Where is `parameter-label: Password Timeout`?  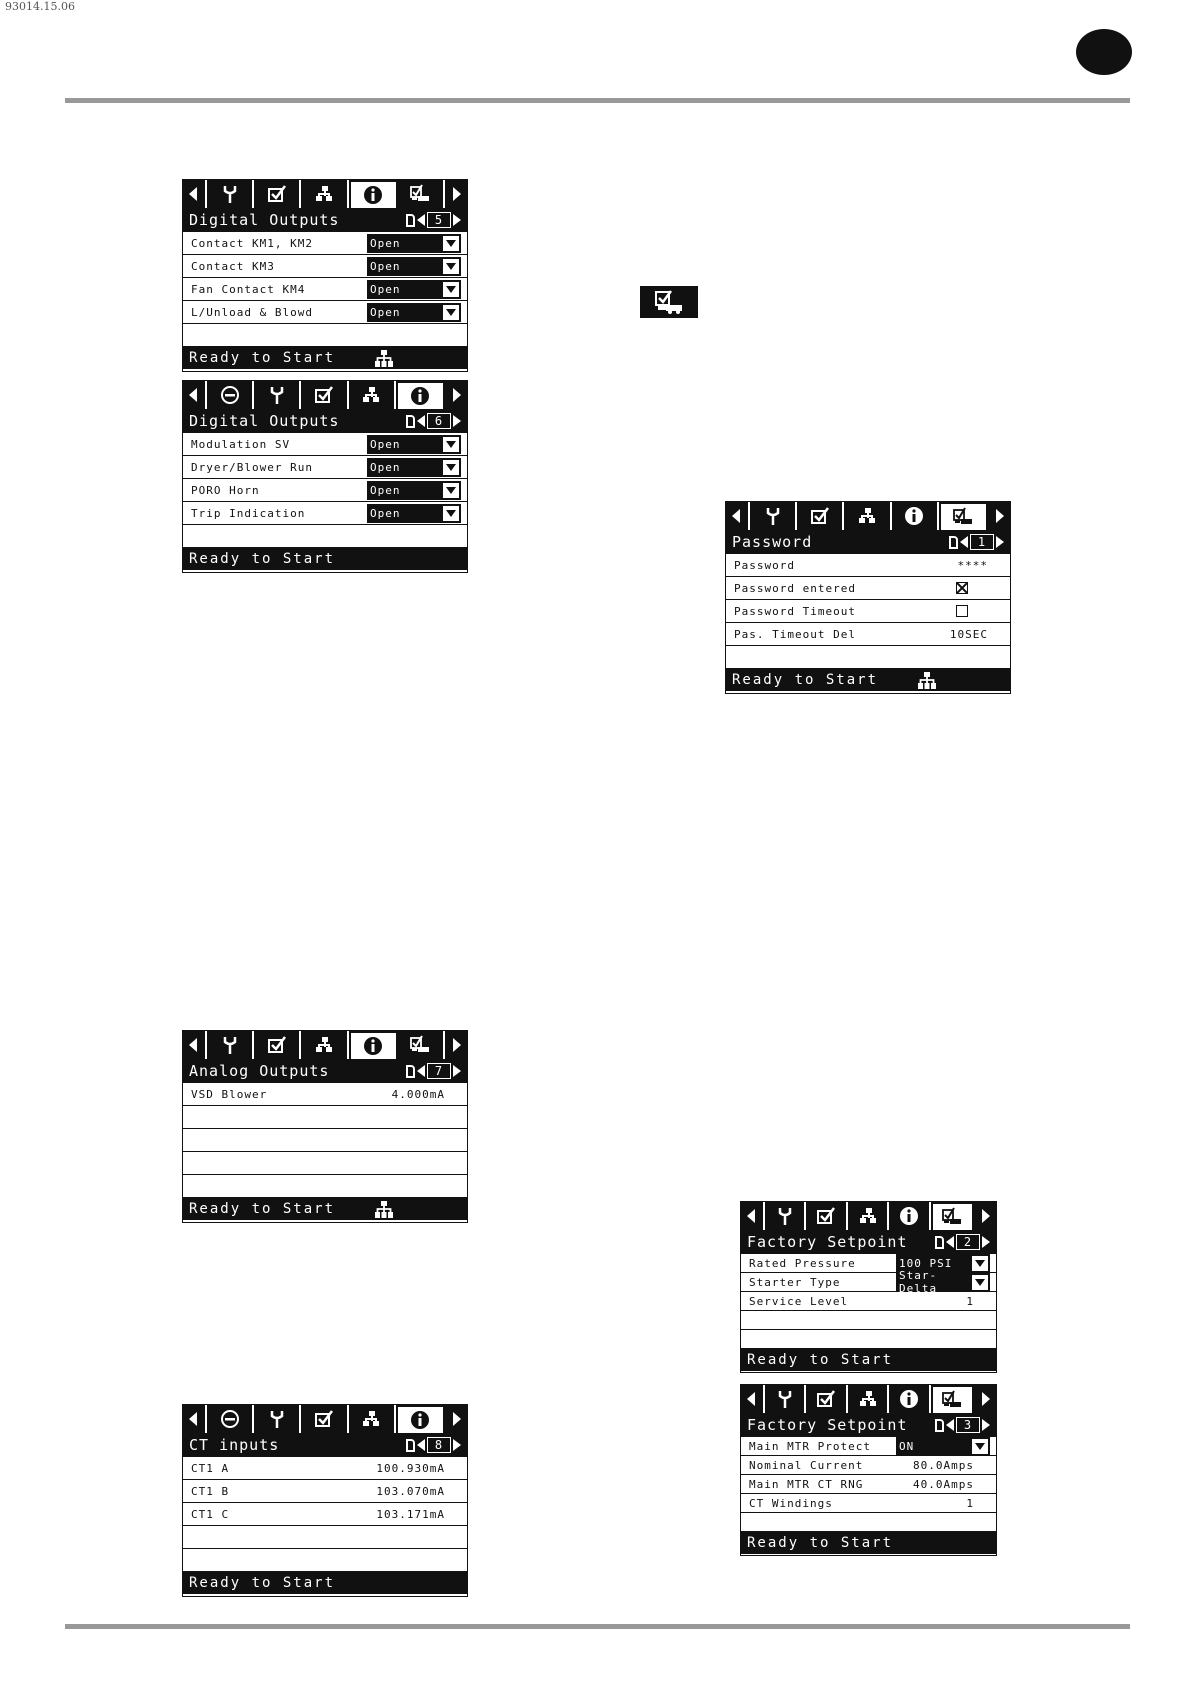
parameter-label: Password Timeout is located at coordinates (795, 611).